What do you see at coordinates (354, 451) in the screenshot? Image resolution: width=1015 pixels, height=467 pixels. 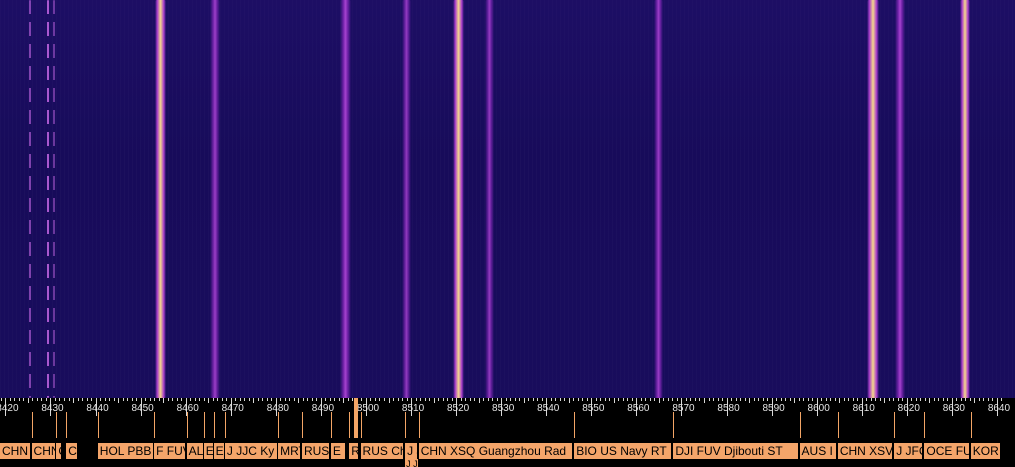 I see `station-label: R` at bounding box center [354, 451].